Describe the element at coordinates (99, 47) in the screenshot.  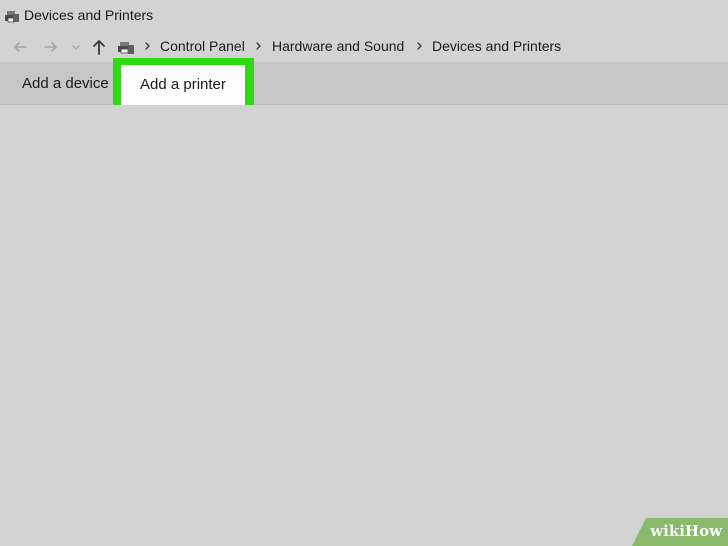
I see `up-arrow-icon` at that location.